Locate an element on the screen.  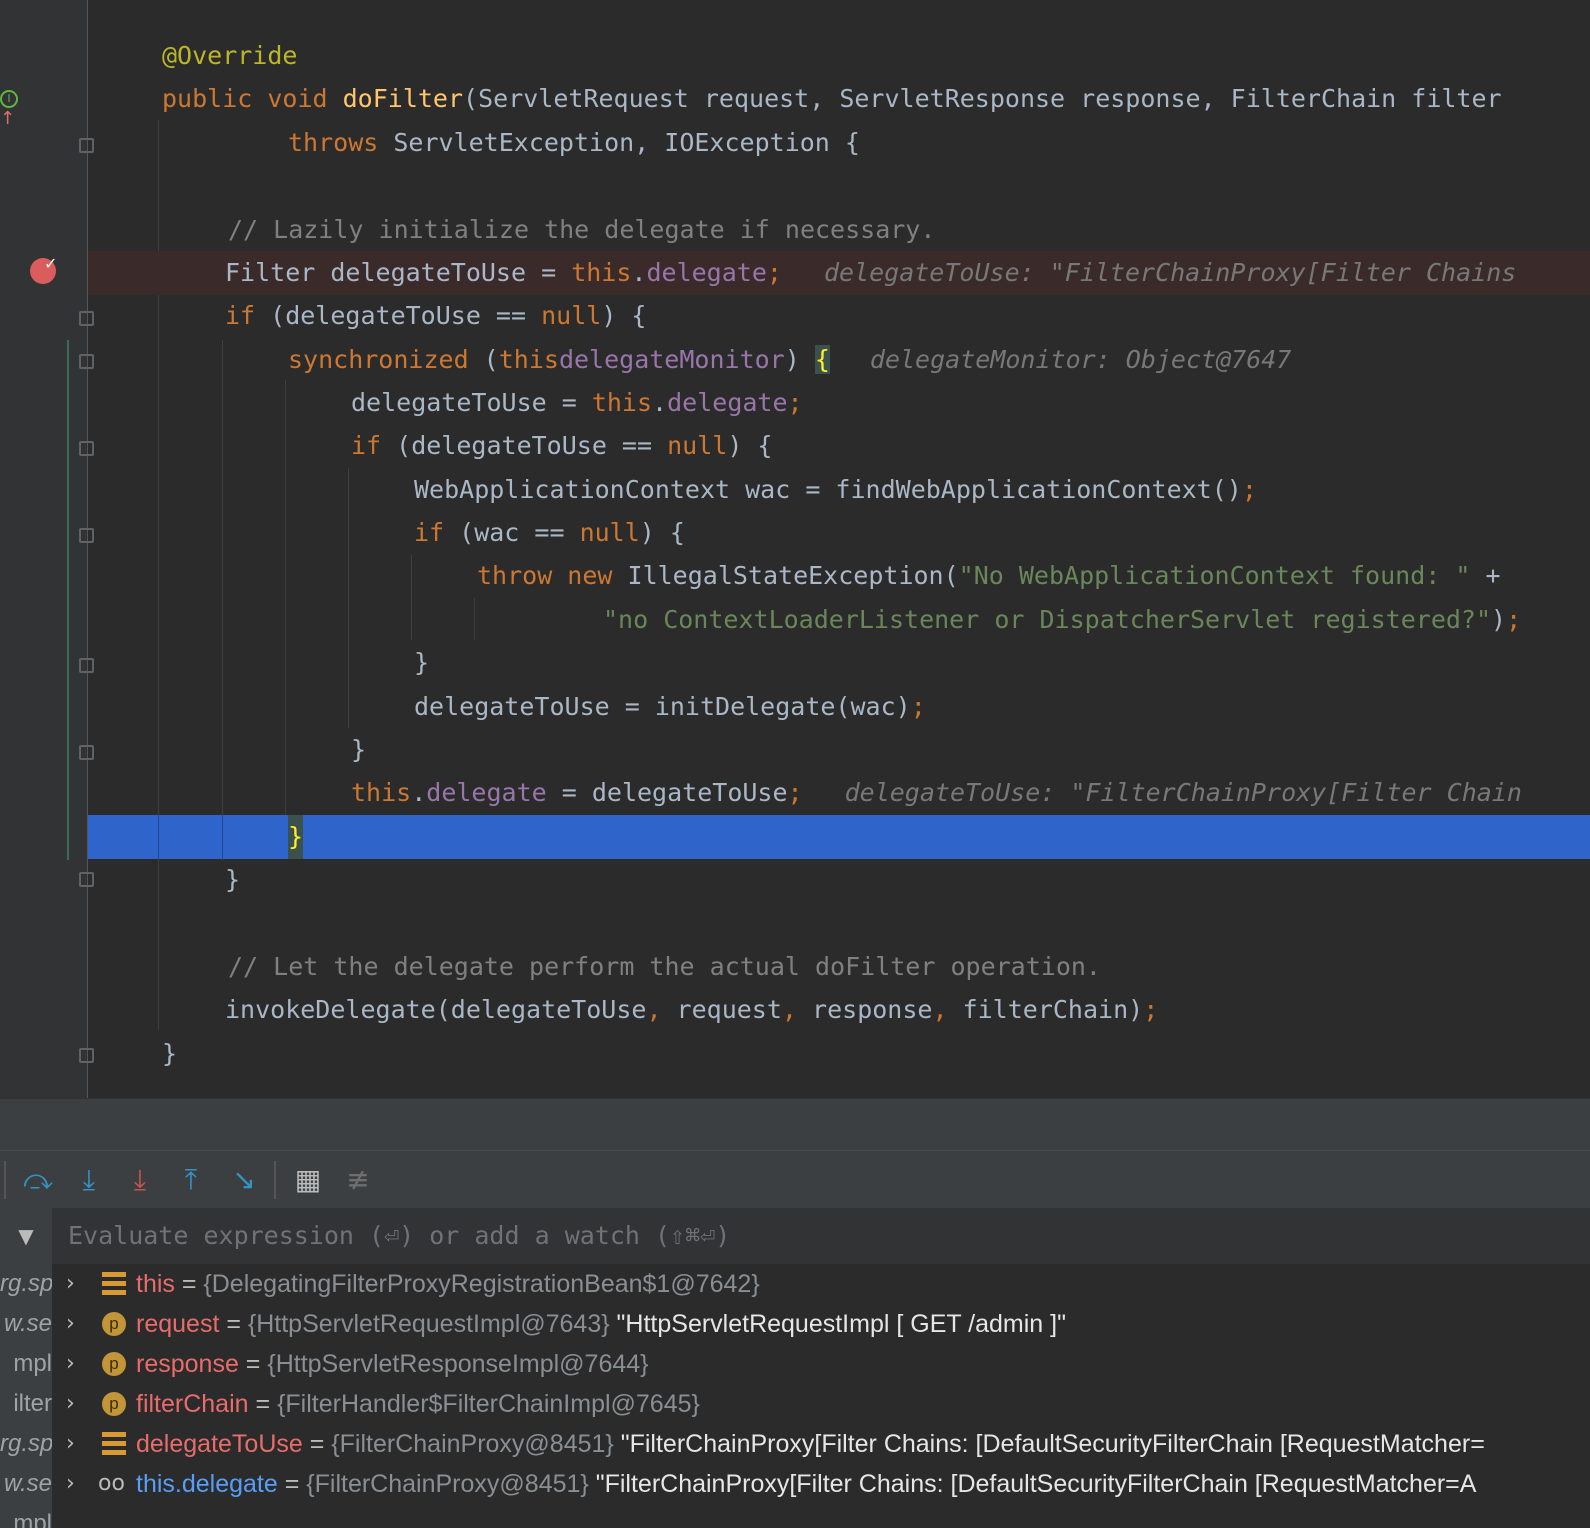
code-line: throws ServletException, IOException { is located at coordinates (795, 143).